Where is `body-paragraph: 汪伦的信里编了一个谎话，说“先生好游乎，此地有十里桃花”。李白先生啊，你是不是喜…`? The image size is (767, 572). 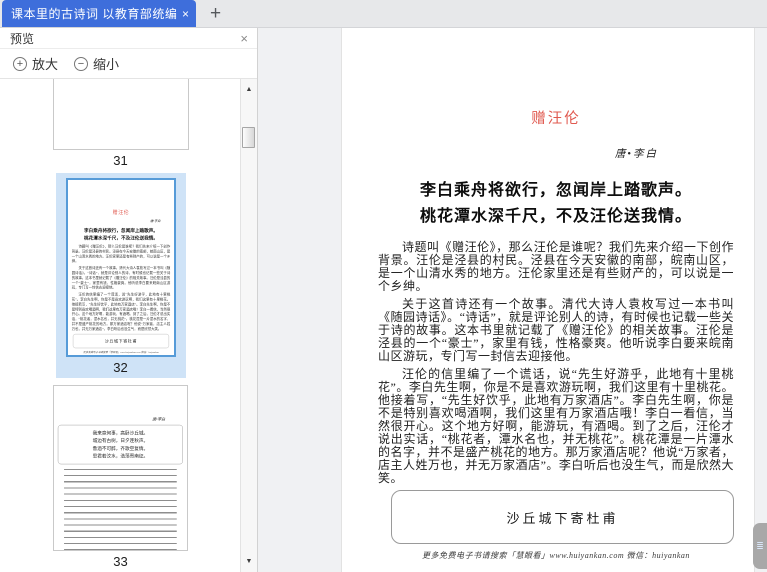
body-paragraph: 汪伦的信里编了一个谎话，说“先生好游乎，此地有十里桃花”。李白先生啊，你是不是喜… is located at coordinates (556, 426).